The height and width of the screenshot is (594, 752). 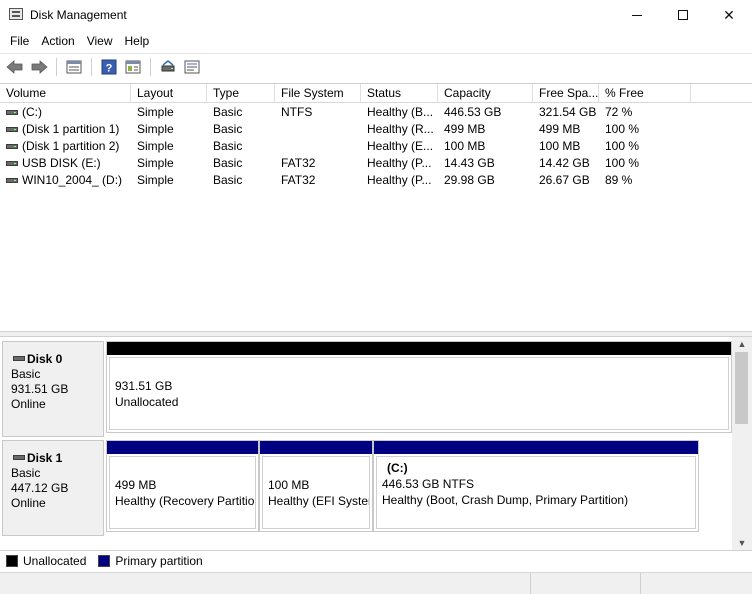 I want to click on scroll-up-icon: ▲, so click(x=742, y=344).